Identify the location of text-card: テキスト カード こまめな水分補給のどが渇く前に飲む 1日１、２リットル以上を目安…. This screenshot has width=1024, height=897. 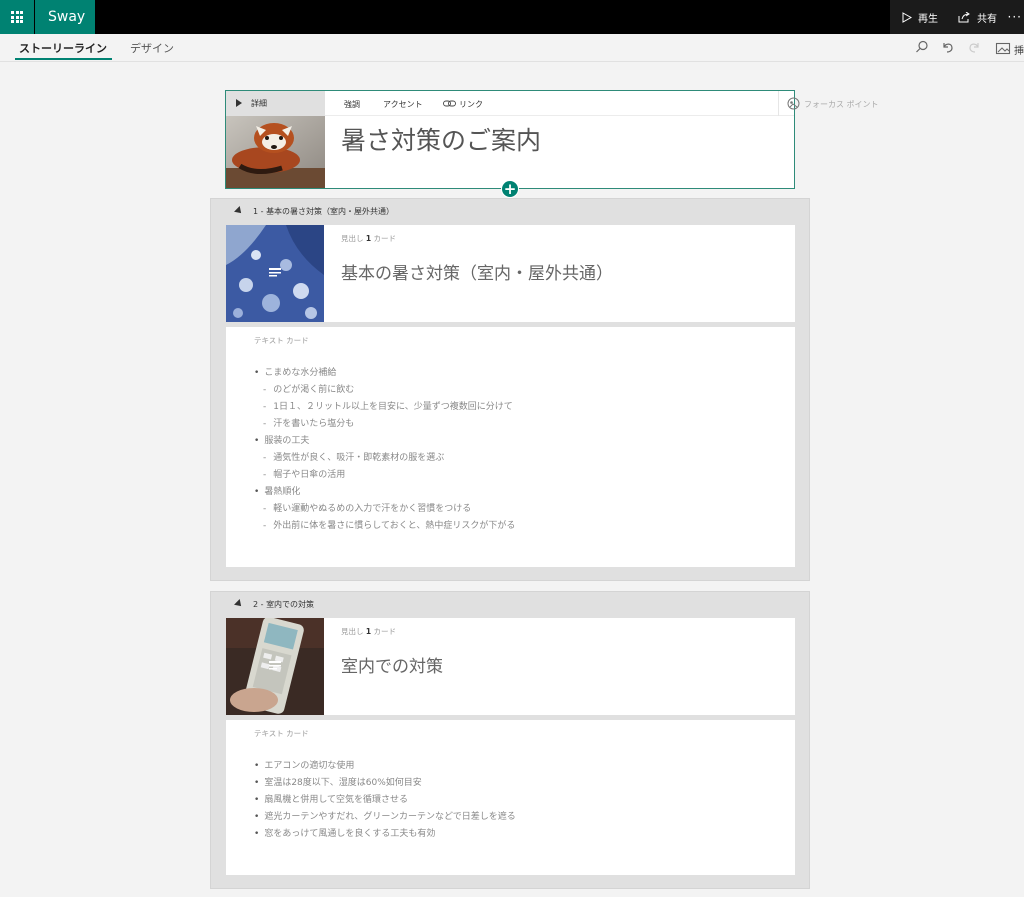
(510, 447).